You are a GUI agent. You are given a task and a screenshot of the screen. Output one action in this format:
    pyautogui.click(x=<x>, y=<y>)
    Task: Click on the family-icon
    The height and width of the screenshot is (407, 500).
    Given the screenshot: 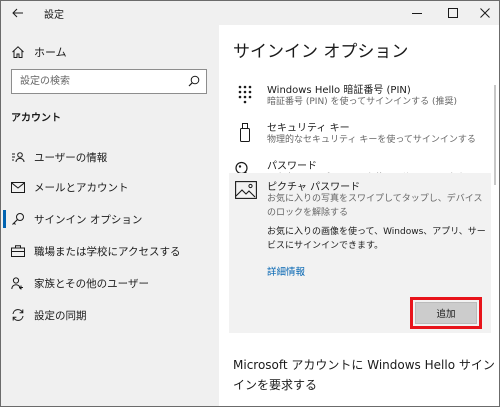 What is the action you would take?
    pyautogui.click(x=18, y=283)
    